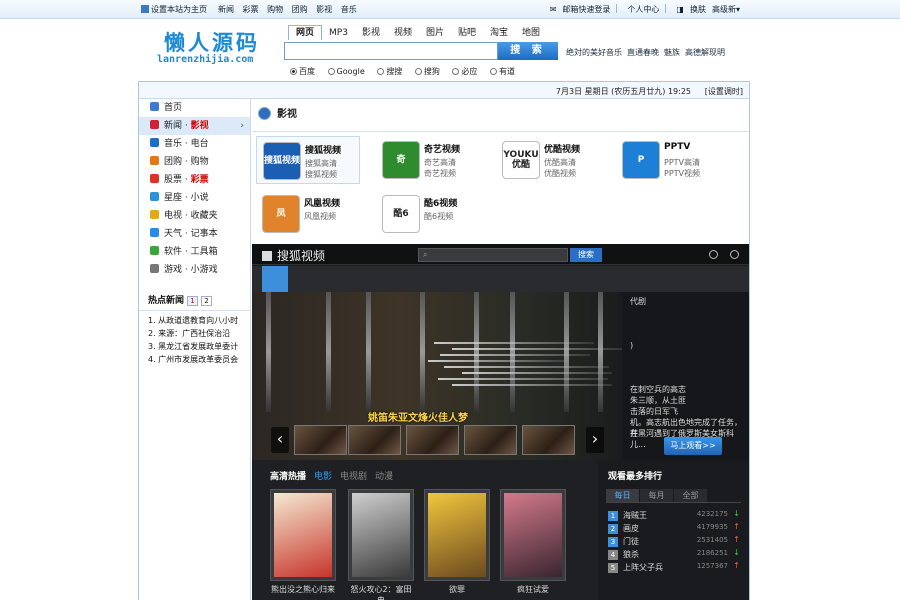 The width and height of the screenshot is (900, 600). Describe the element at coordinates (403, 33) in the screenshot. I see `search-tab: 视频` at that location.